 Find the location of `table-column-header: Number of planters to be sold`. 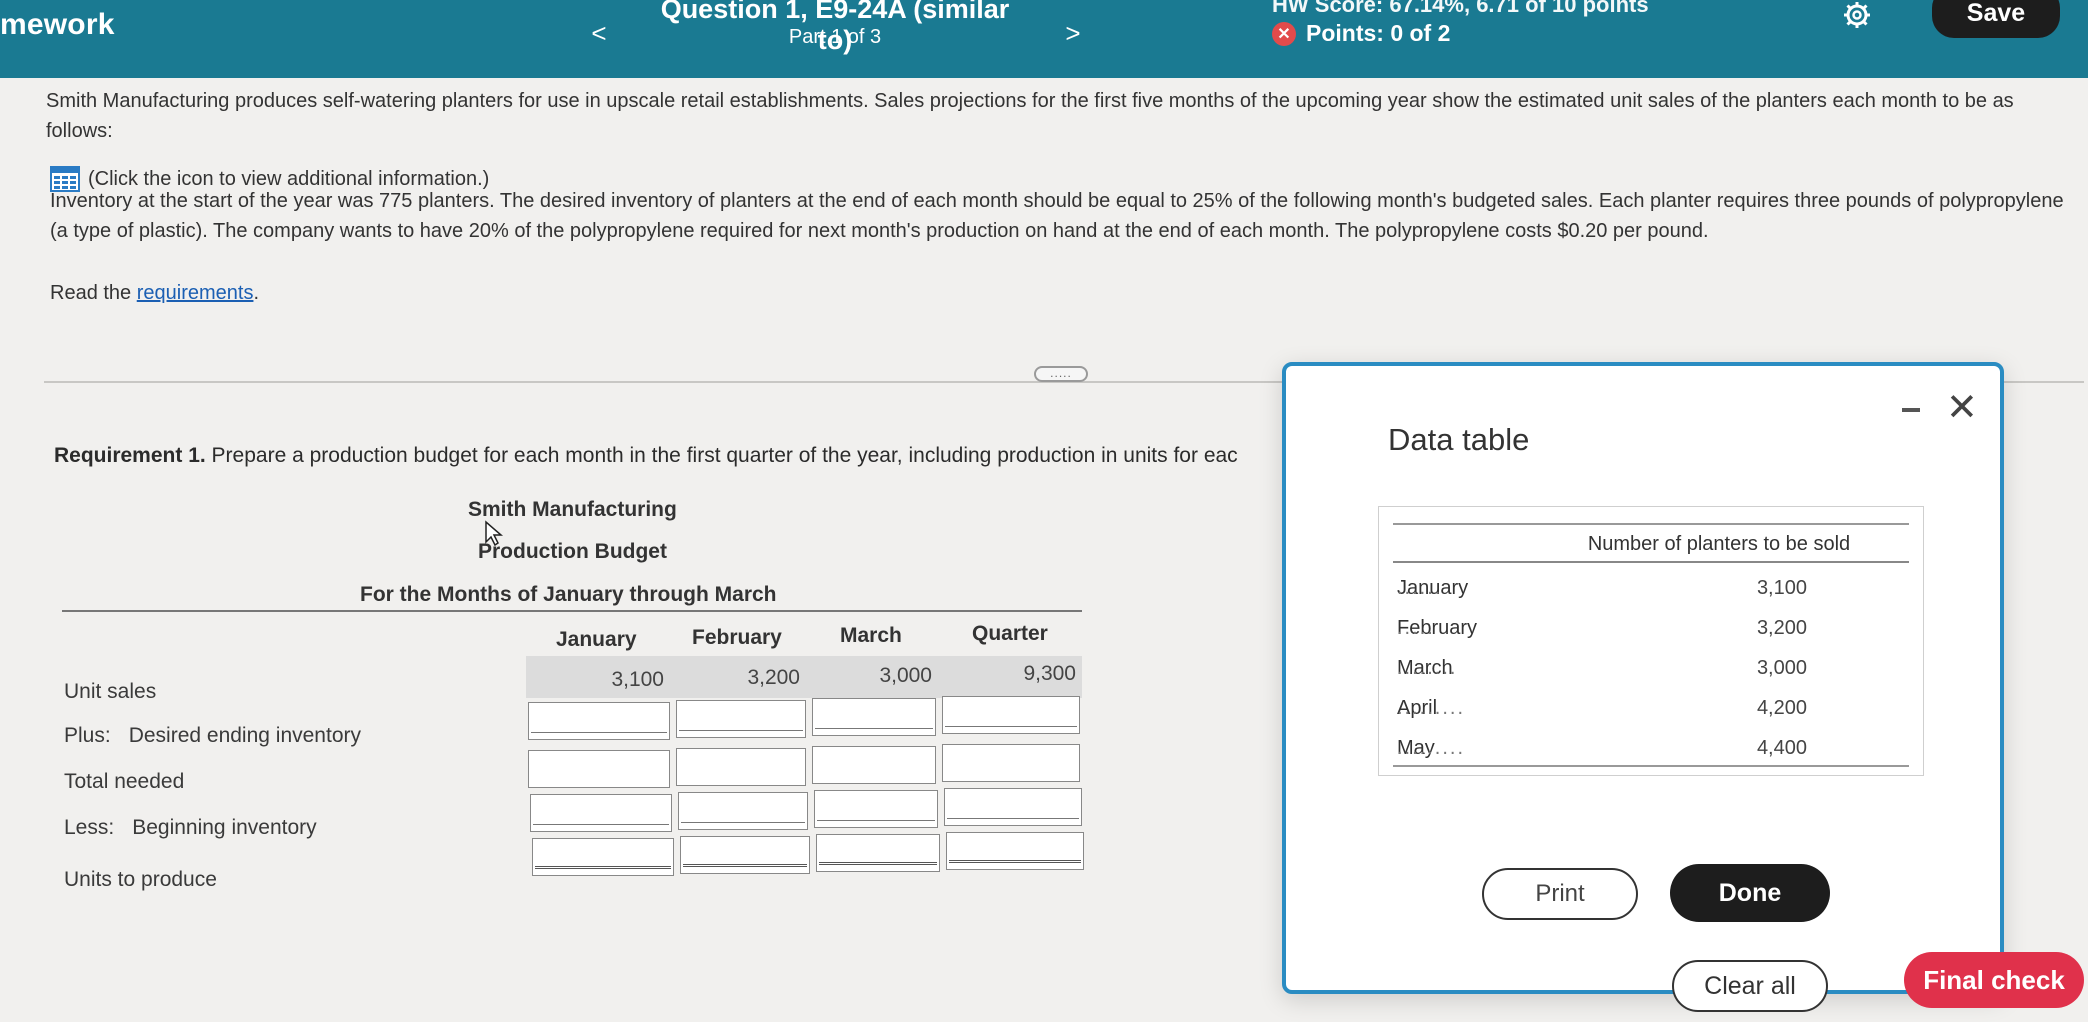

table-column-header: Number of planters to be sold is located at coordinates (1719, 544).